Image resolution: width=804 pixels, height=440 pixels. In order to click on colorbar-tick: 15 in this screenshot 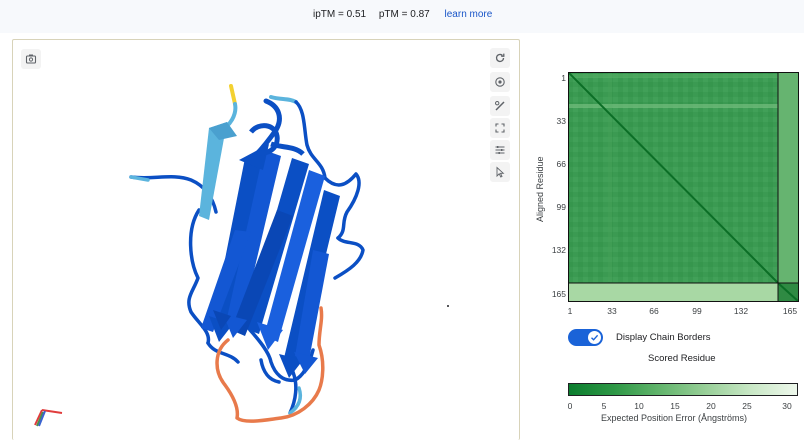, I will do `click(675, 406)`.